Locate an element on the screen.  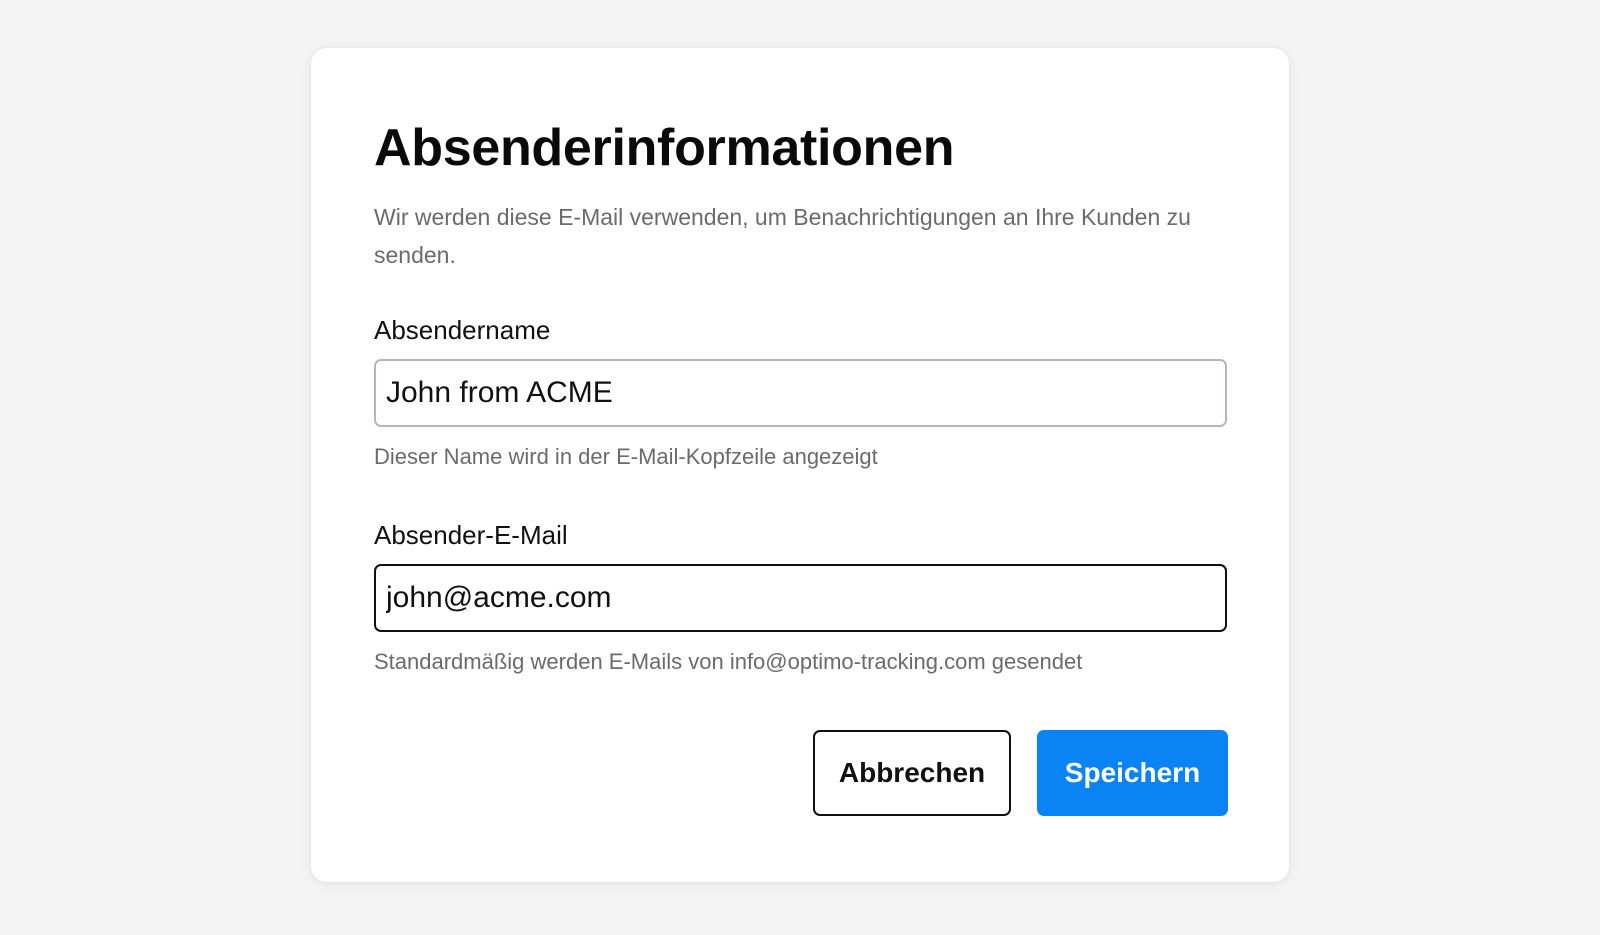
dialog-actions: Abbrechen Speichern is located at coordinates (1020, 773).